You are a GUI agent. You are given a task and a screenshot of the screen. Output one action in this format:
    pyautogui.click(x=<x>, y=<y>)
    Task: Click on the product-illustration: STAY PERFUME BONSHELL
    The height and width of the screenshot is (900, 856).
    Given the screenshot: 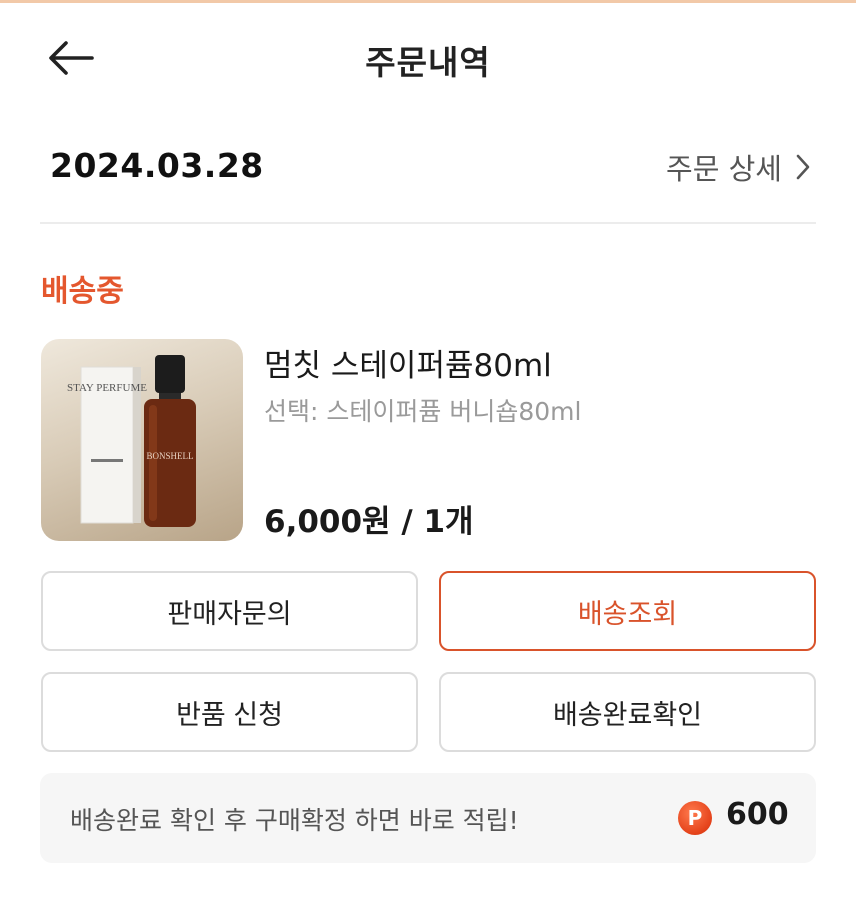 What is the action you would take?
    pyautogui.click(x=131, y=441)
    